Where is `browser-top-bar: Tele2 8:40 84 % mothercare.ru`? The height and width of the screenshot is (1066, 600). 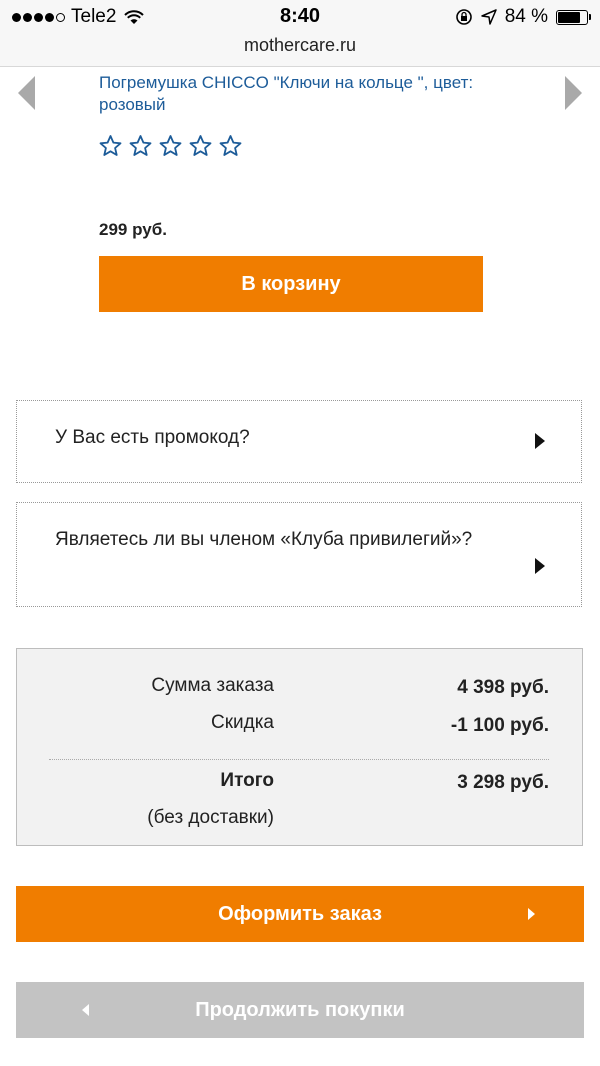 browser-top-bar: Tele2 8:40 84 % mothercare.ru is located at coordinates (300, 33).